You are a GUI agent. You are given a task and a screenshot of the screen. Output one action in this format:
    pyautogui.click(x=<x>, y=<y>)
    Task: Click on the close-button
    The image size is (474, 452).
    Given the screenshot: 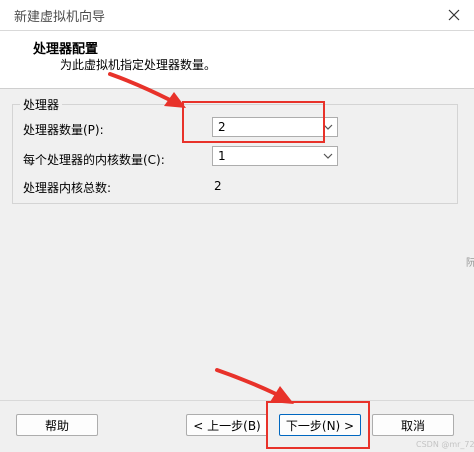 What is the action you would take?
    pyautogui.click(x=454, y=15)
    